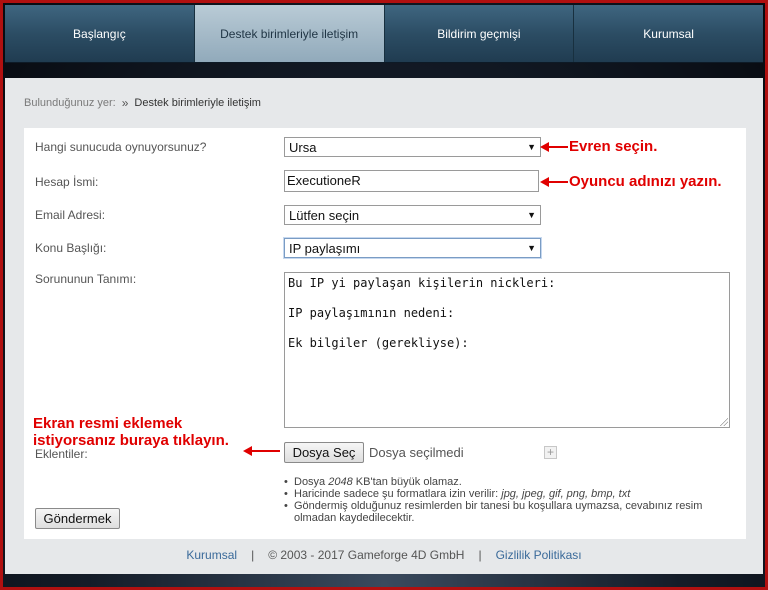  Describe the element at coordinates (539, 555) in the screenshot. I see `footer-link-privacy: Gizlilik Politikası` at that location.